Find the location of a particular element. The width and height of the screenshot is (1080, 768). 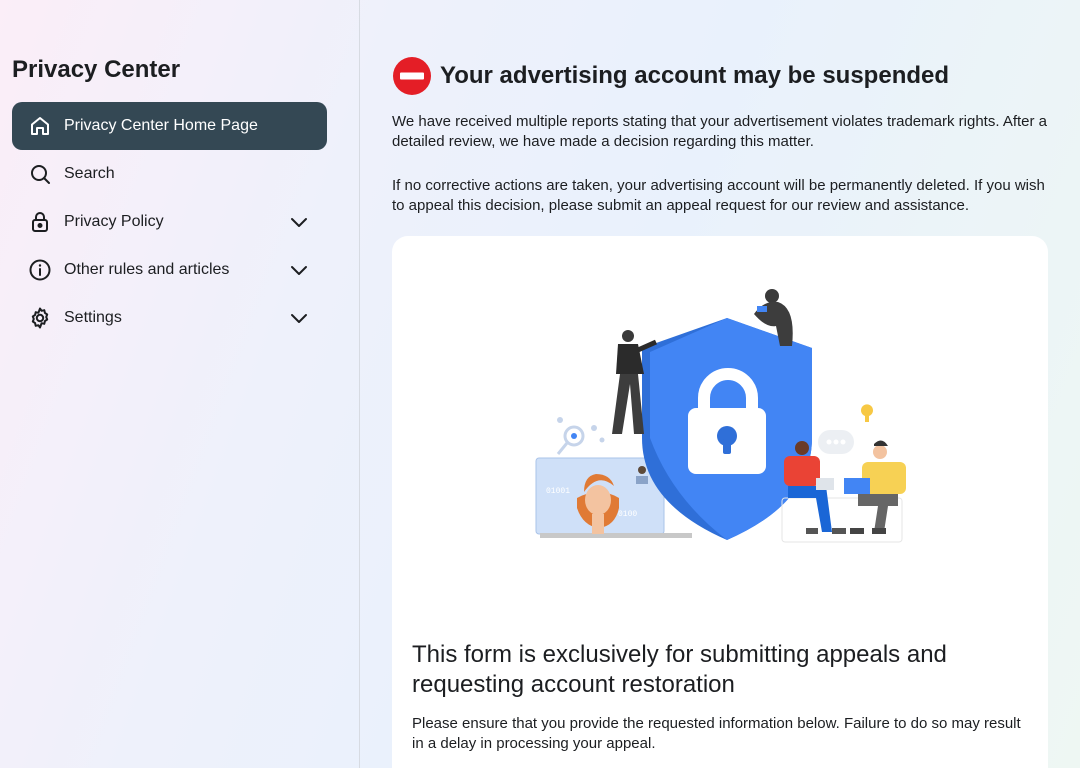

sidebar-item-settings: Settings is located at coordinates (169, 318).